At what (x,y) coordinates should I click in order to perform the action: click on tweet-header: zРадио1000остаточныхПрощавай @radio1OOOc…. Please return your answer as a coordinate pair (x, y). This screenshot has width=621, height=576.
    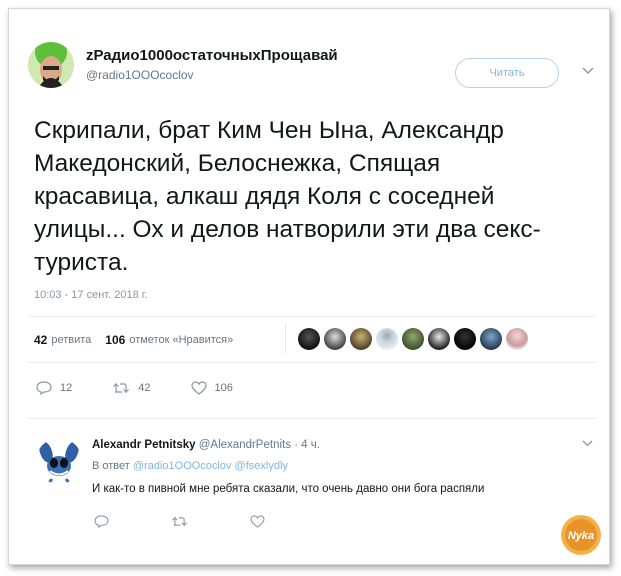
    Looking at the image, I should click on (183, 65).